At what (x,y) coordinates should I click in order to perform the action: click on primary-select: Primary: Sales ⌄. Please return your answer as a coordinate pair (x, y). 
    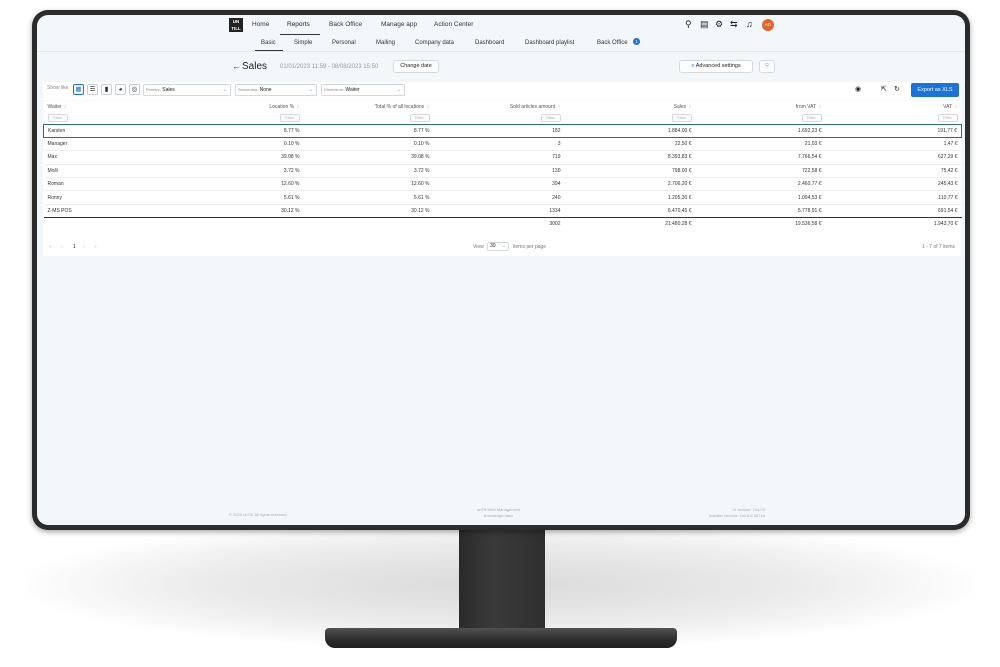
    Looking at the image, I should click on (187, 90).